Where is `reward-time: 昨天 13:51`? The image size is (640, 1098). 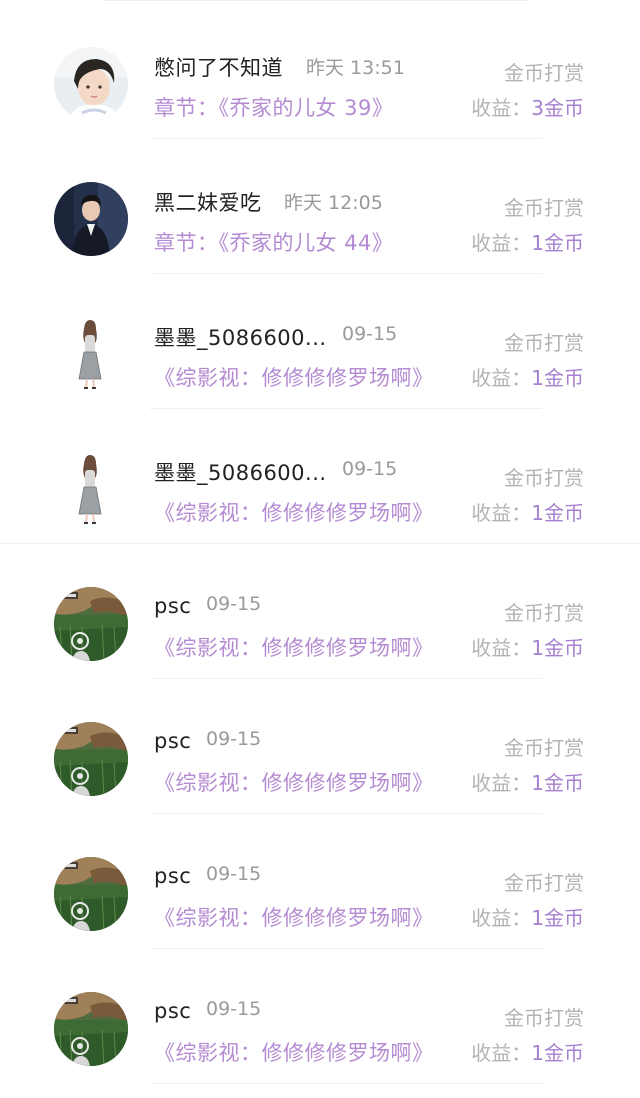
reward-time: 昨天 13:51 is located at coordinates (355, 68).